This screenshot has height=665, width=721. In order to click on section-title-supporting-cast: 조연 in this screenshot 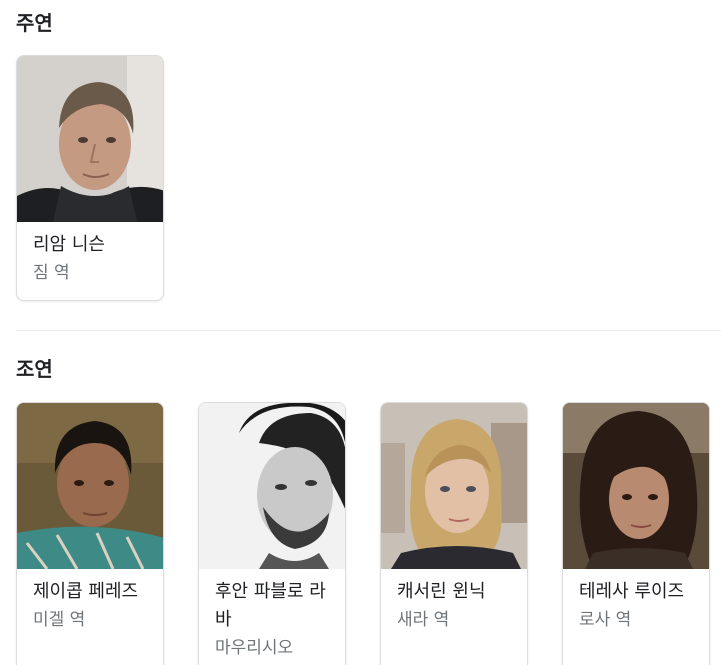, I will do `click(34, 369)`.